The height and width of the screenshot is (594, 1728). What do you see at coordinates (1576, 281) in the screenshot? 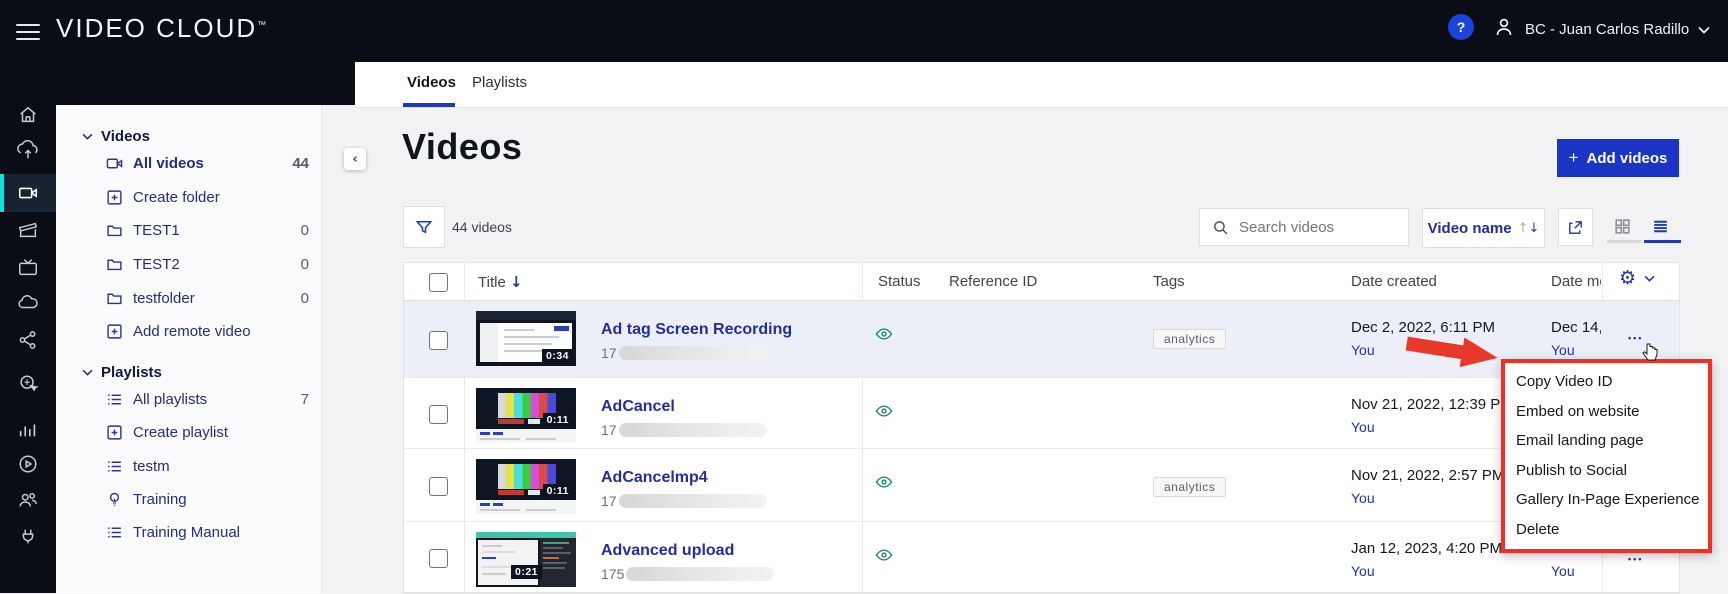
I see `column-header-date-modified: Date modified` at bounding box center [1576, 281].